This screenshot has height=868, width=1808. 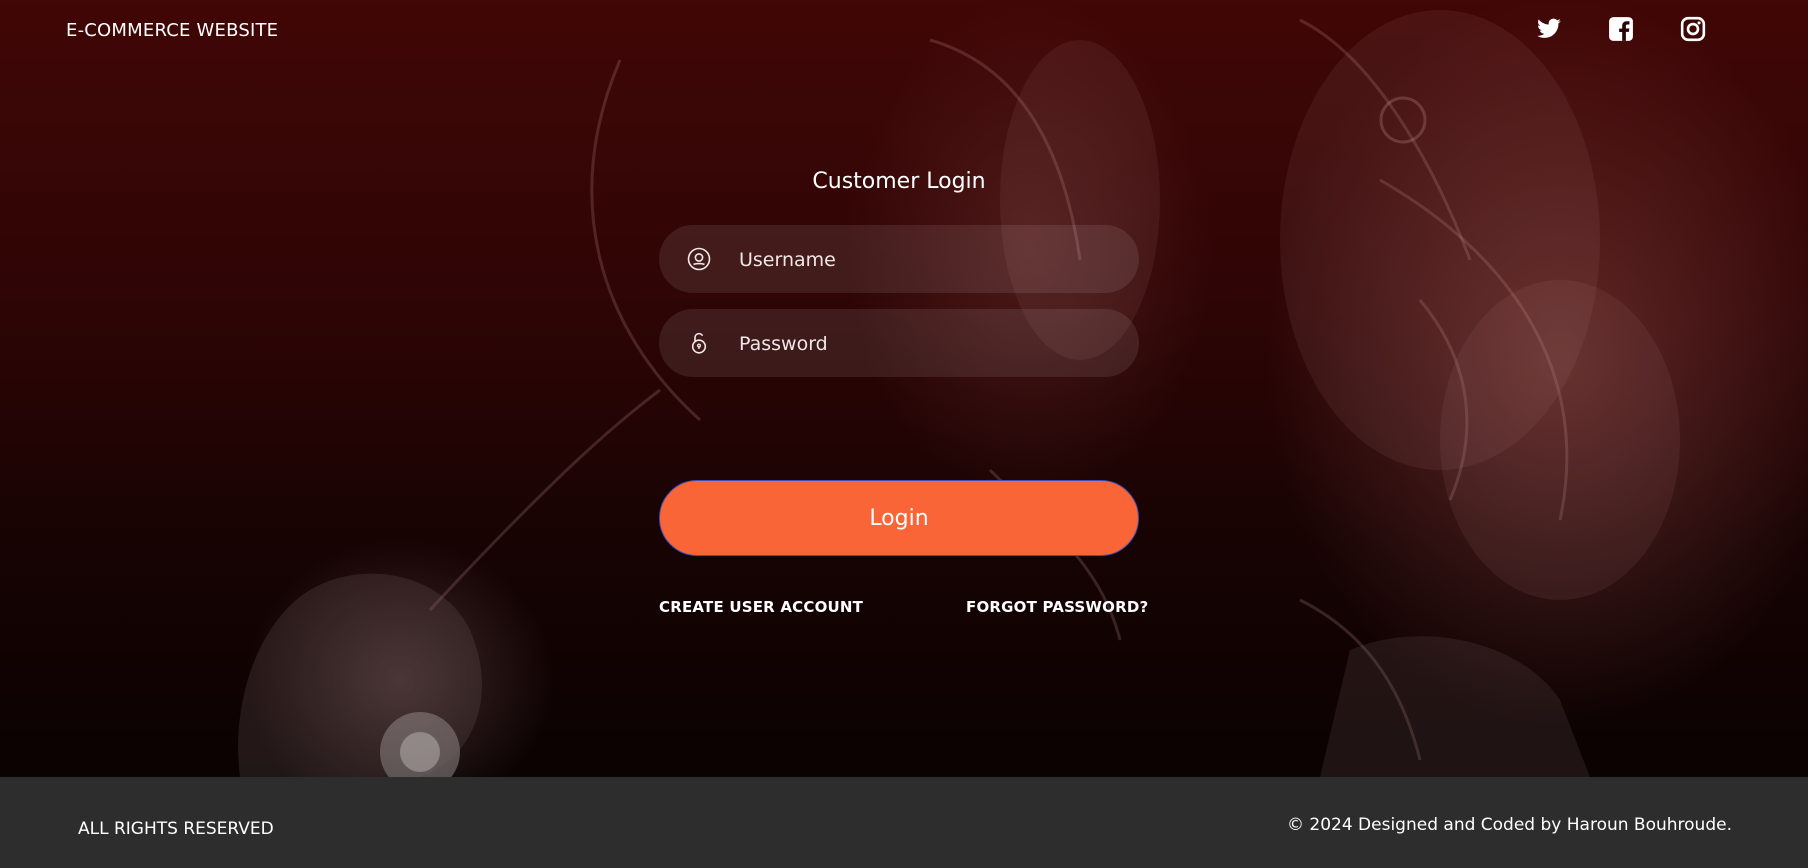 I want to click on login-form: Customer Login, so click(x=899, y=279).